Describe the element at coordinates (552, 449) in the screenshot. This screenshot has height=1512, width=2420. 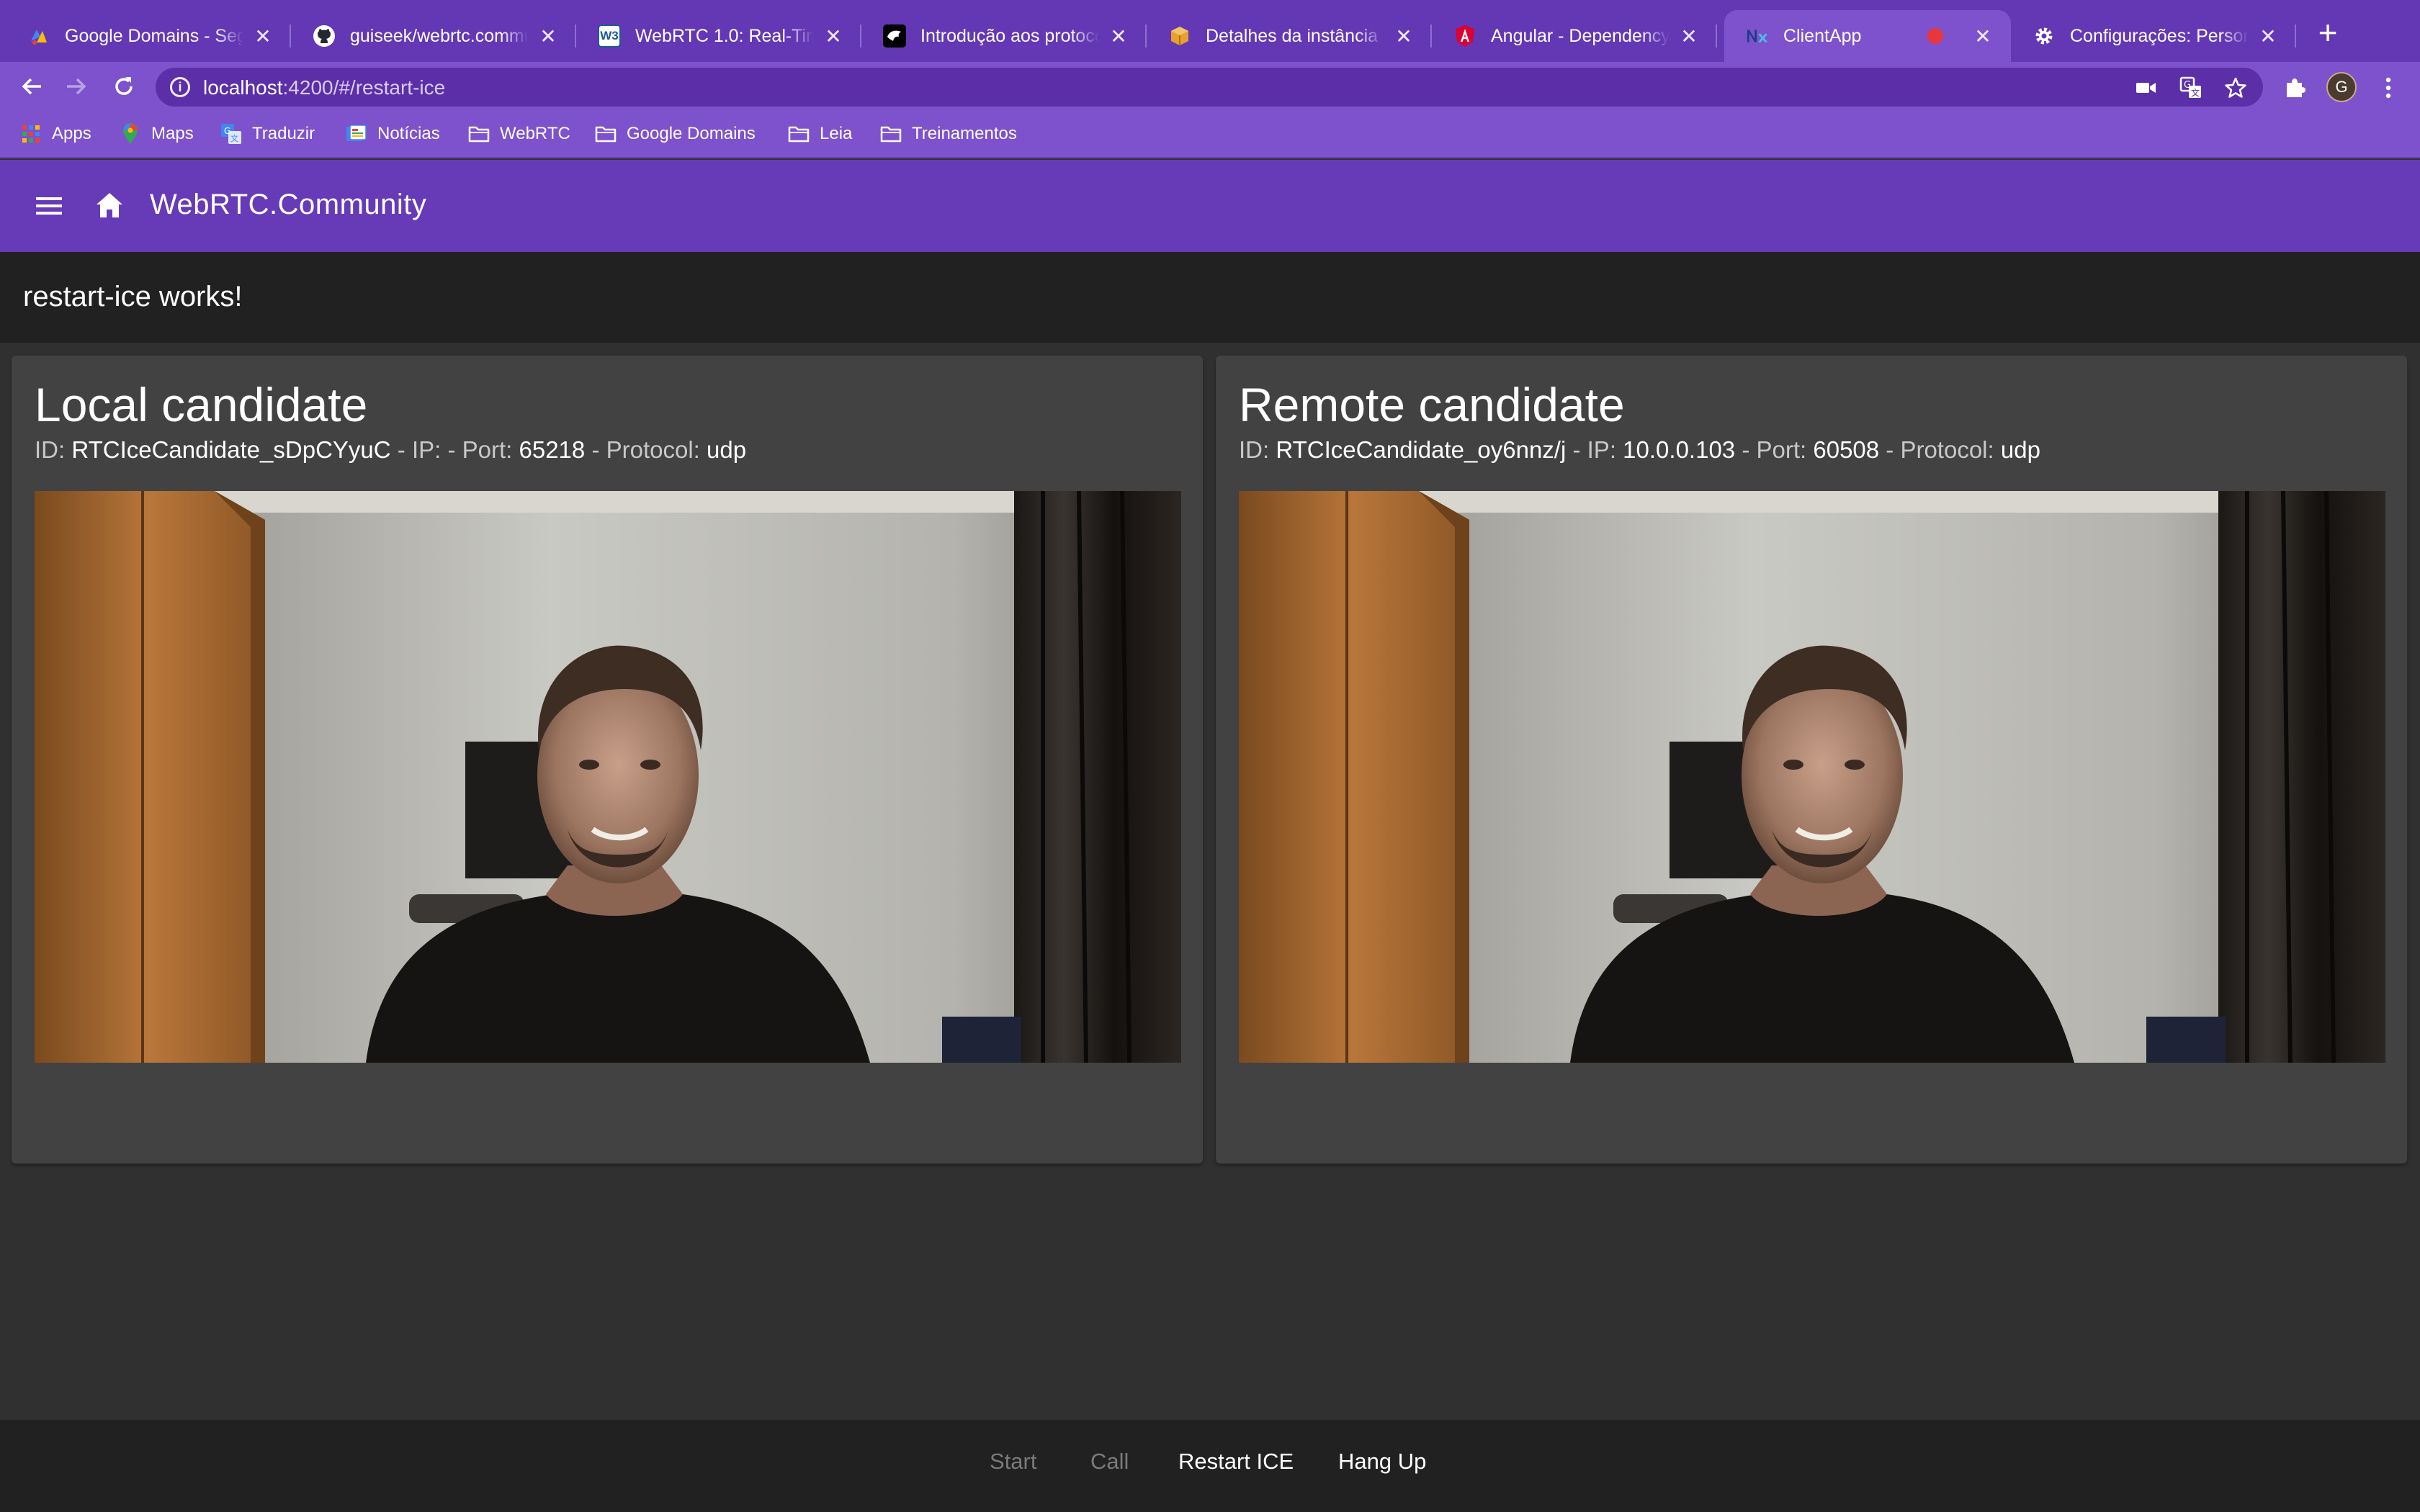
I see `candidate-port: 65218` at that location.